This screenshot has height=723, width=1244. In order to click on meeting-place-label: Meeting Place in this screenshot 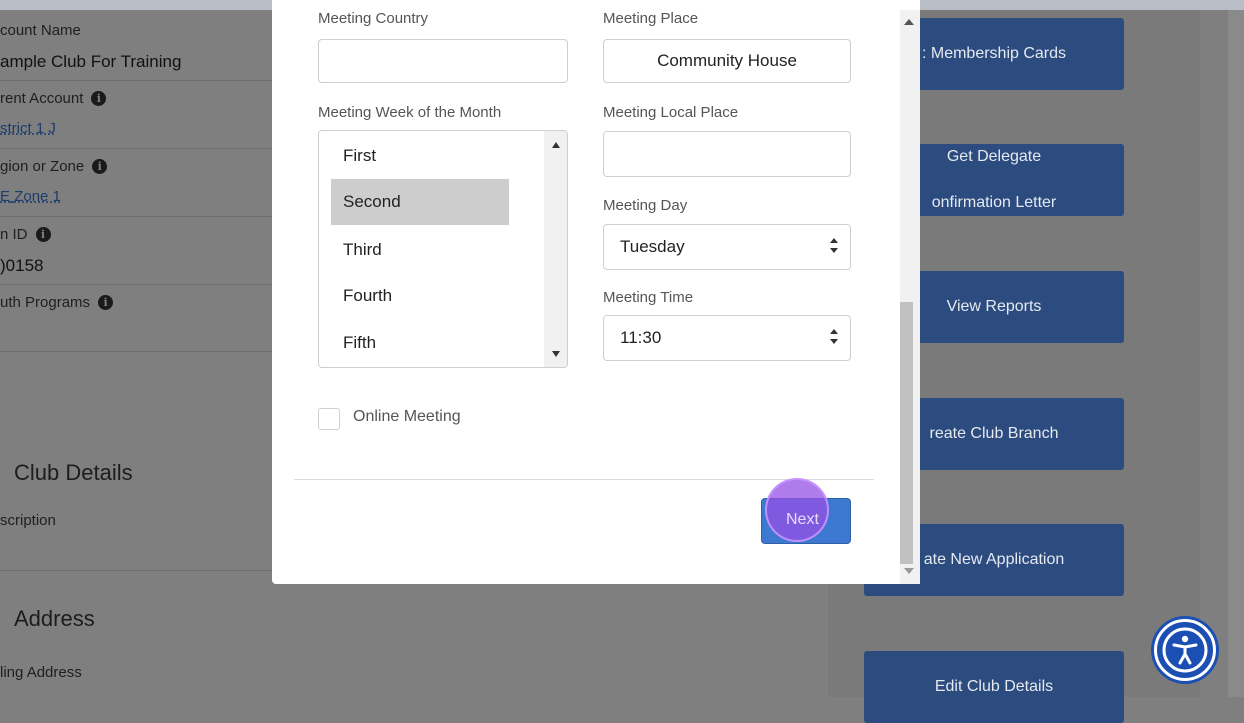, I will do `click(651, 18)`.